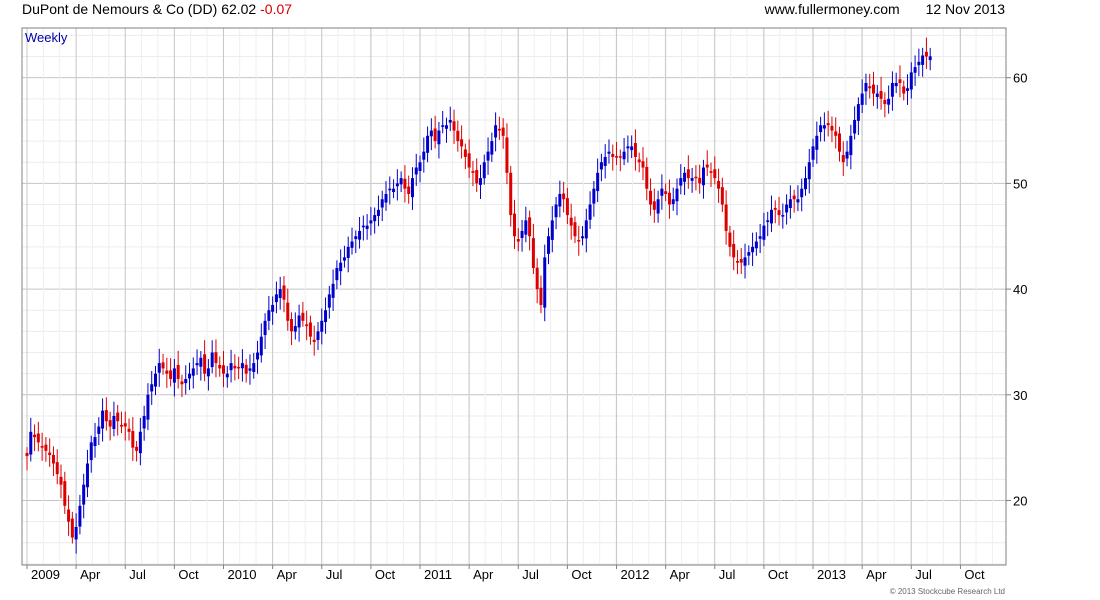 Image resolution: width=1100 pixels, height=600 pixels. What do you see at coordinates (1020, 395) in the screenshot?
I see `y-tick-label: 30` at bounding box center [1020, 395].